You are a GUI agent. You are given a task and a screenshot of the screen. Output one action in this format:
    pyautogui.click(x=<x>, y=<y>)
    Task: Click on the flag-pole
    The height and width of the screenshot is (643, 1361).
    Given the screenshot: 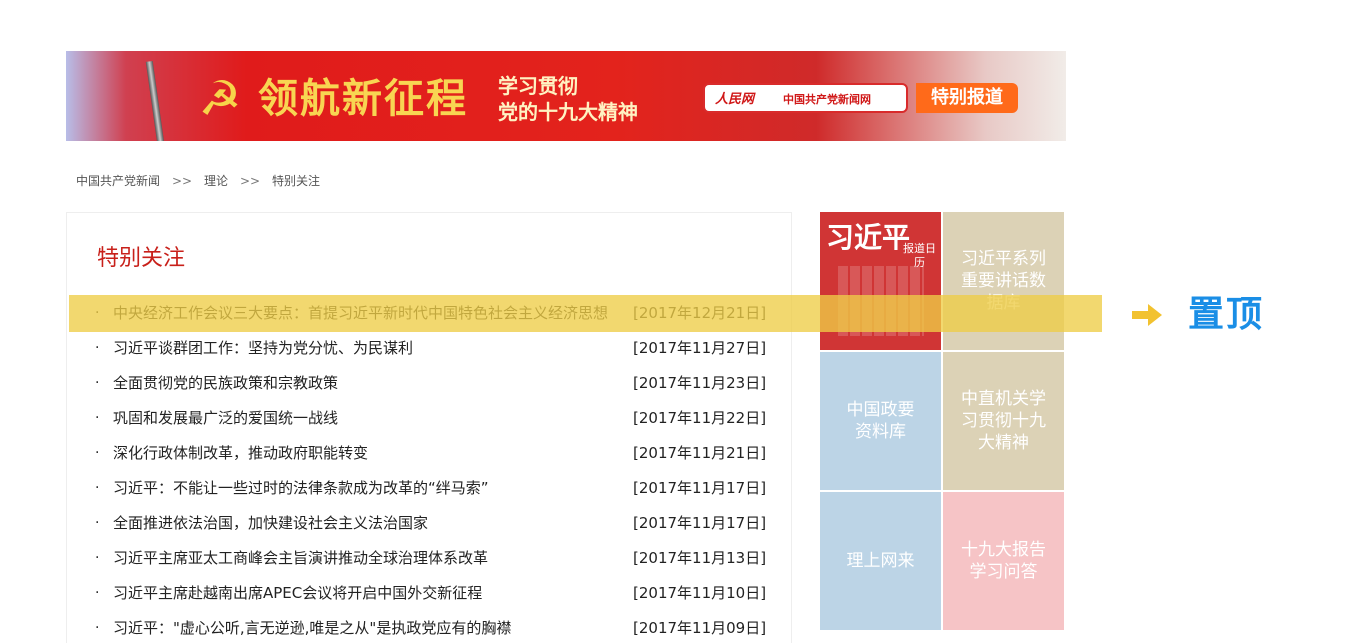 What is the action you would take?
    pyautogui.click(x=155, y=100)
    